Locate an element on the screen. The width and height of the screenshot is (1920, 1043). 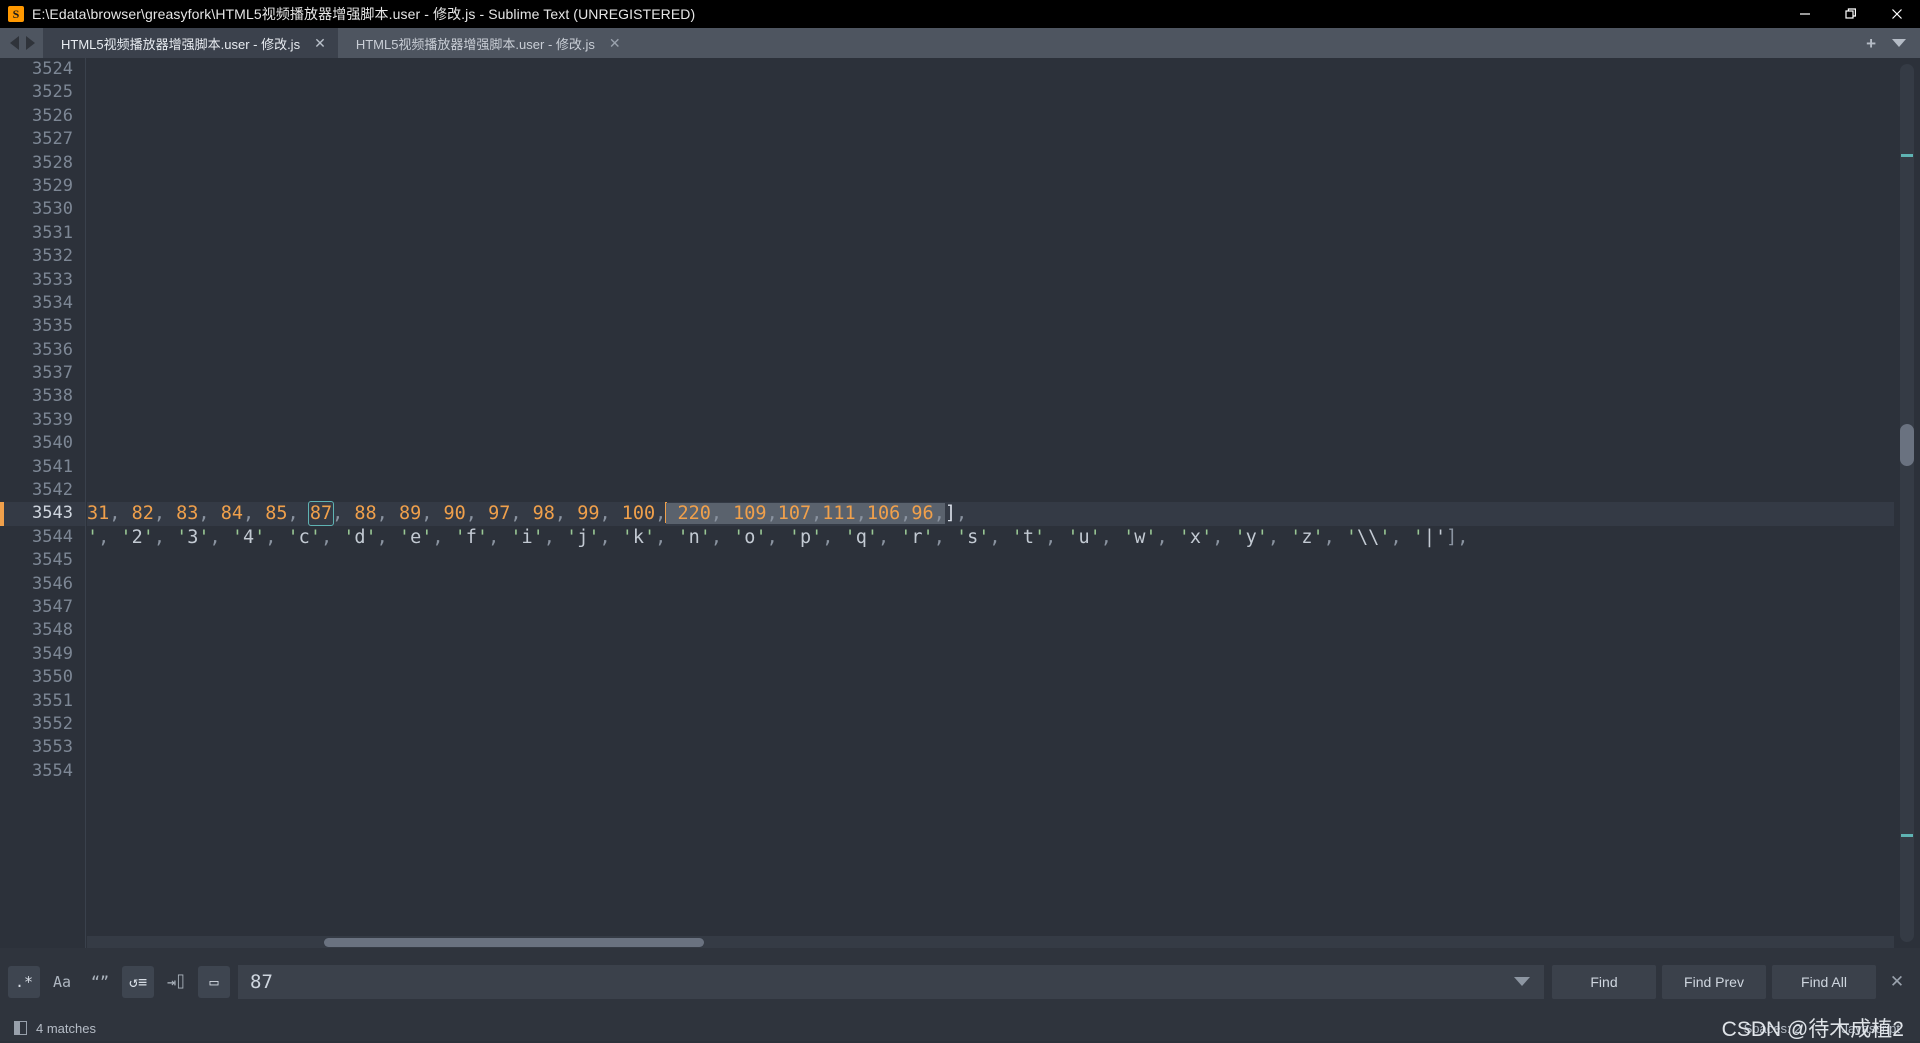
tab-file-2: HTML5视频播放器增强脚本.user - 修改.js ✕ is located at coordinates (485, 43).